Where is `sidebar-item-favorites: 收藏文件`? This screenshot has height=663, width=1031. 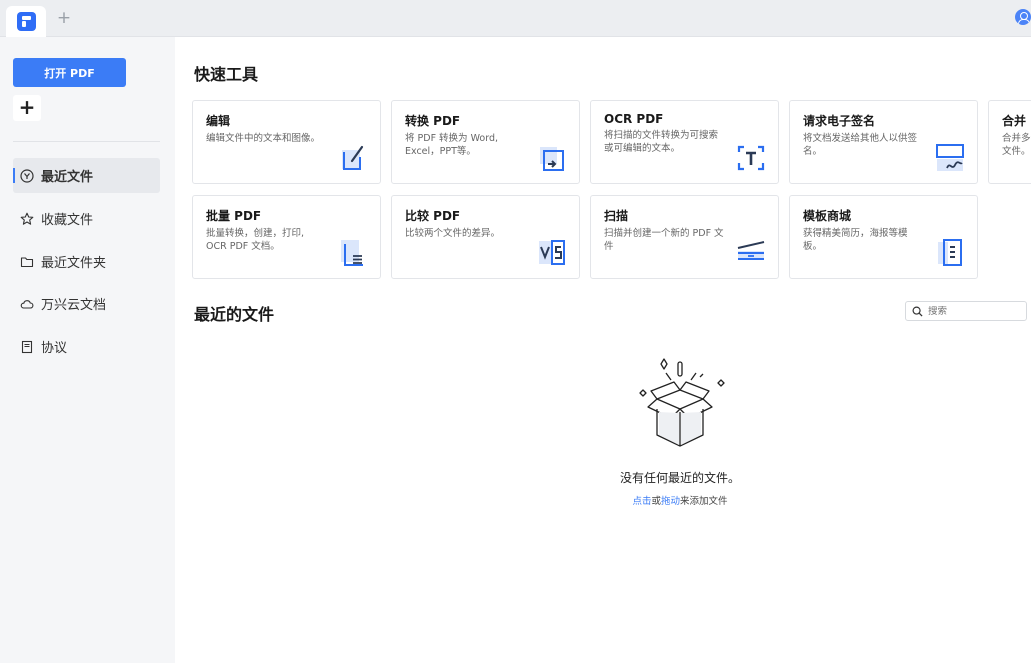 sidebar-item-favorites: 收藏文件 is located at coordinates (86, 218).